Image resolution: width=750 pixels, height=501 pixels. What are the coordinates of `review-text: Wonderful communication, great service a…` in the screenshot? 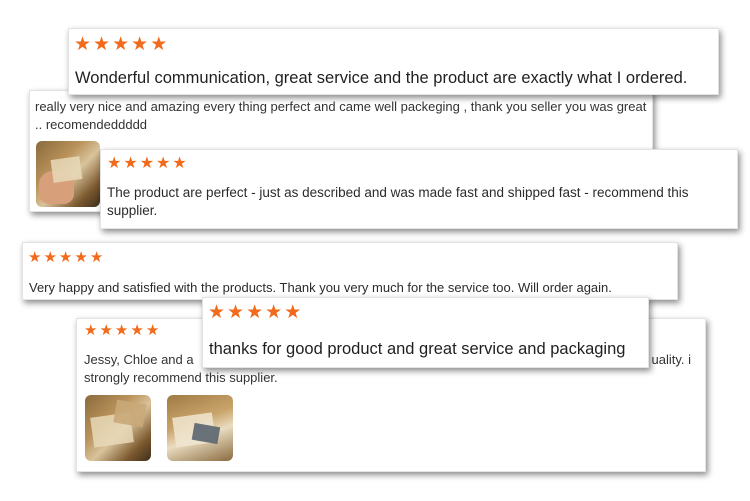 It's located at (381, 78).